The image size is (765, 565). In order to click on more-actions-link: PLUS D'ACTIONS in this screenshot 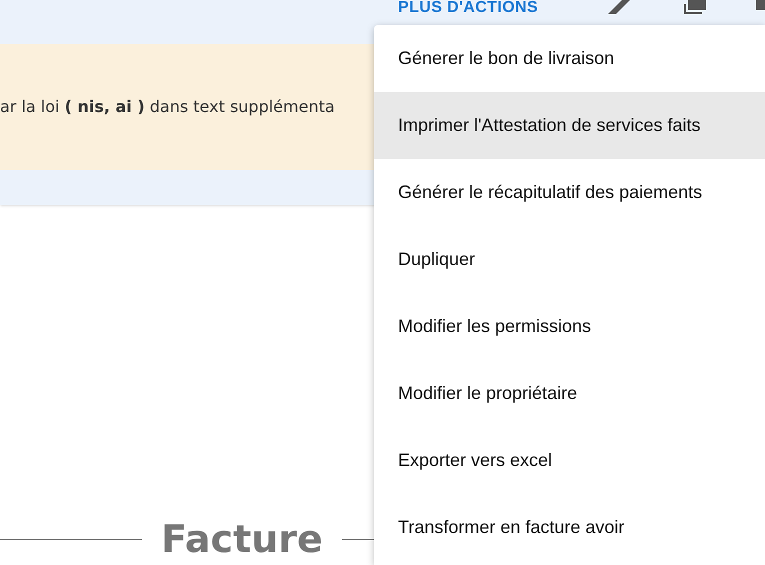, I will do `click(468, 8)`.